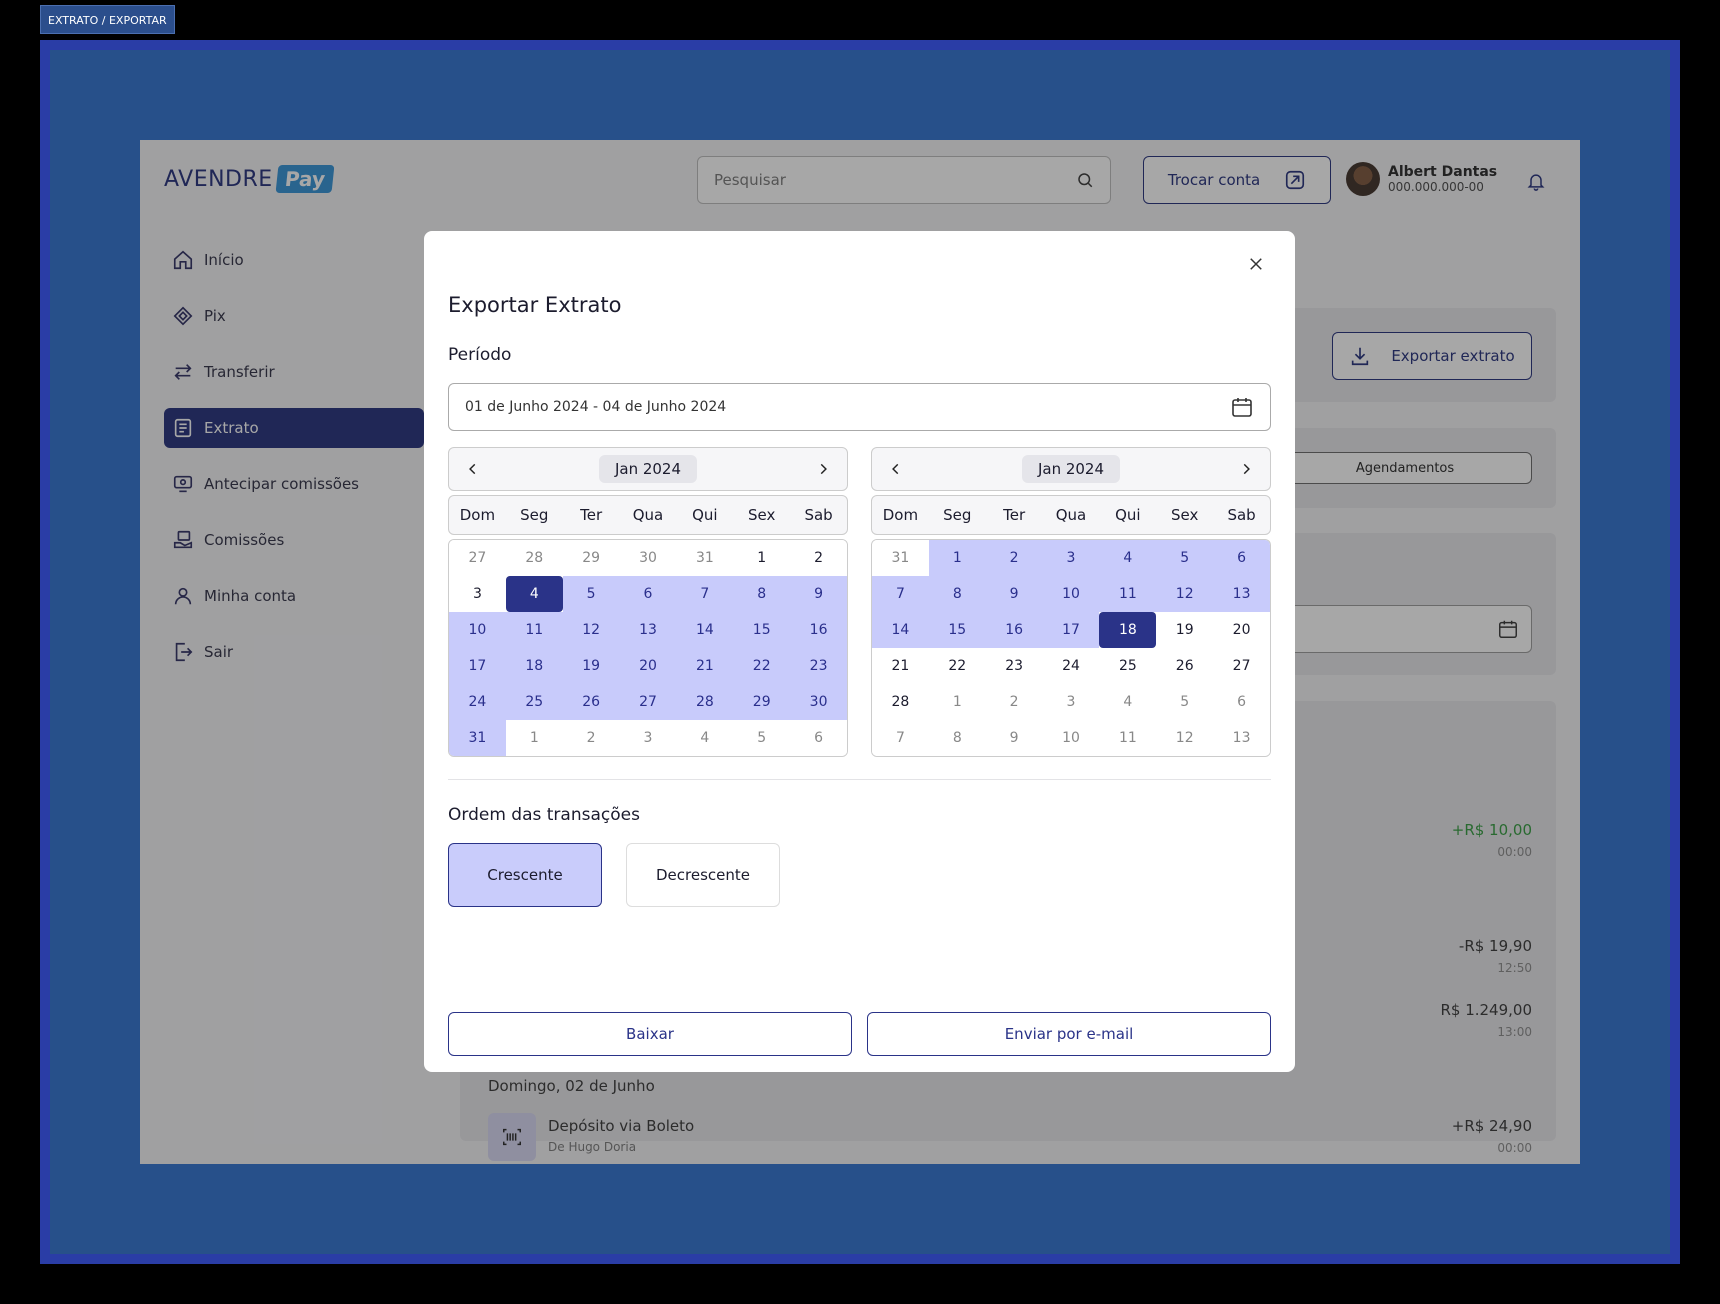 Image resolution: width=1720 pixels, height=1304 pixels. Describe the element at coordinates (1014, 738) in the screenshot. I see `calendar-day-outside: 9` at that location.